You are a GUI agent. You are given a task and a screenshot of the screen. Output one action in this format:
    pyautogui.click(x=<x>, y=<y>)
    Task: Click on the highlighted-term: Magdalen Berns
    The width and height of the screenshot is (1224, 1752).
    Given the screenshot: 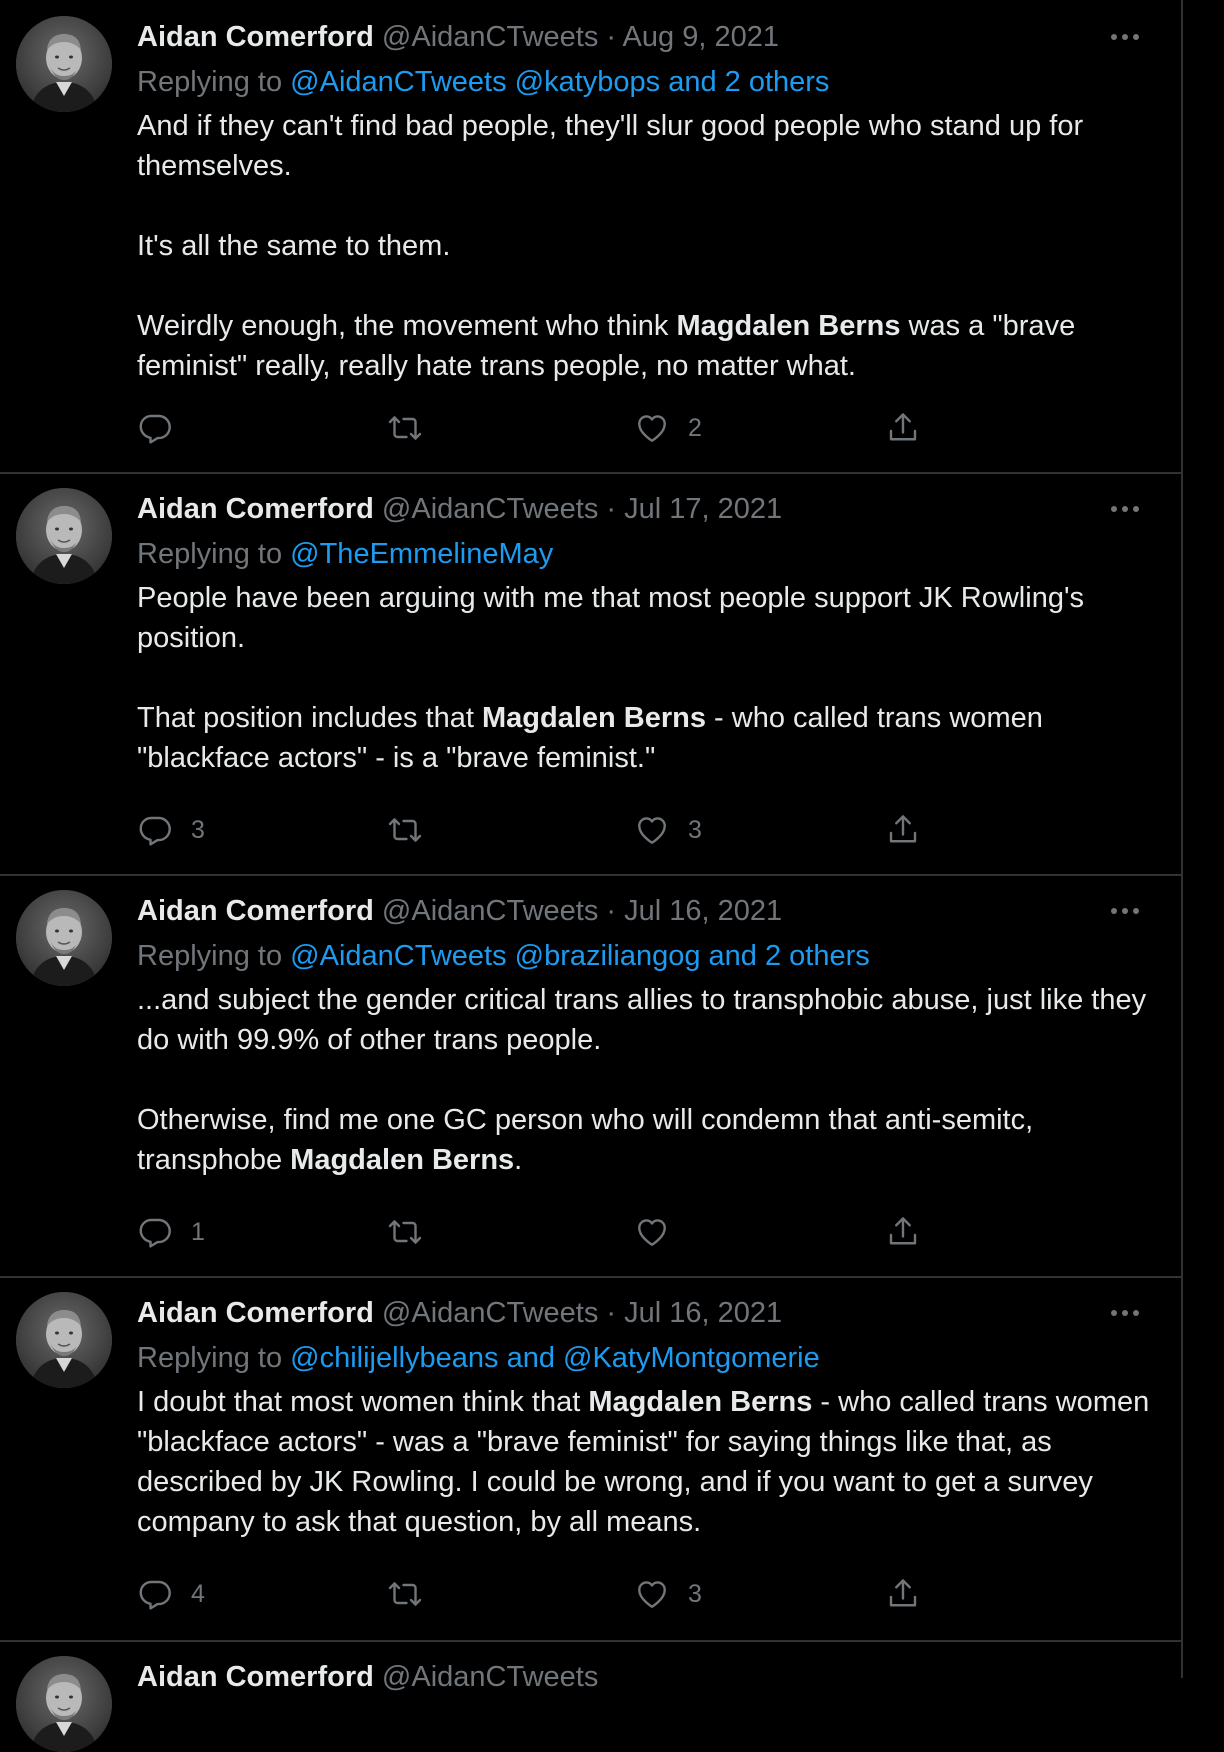 What is the action you would take?
    pyautogui.click(x=402, y=1160)
    